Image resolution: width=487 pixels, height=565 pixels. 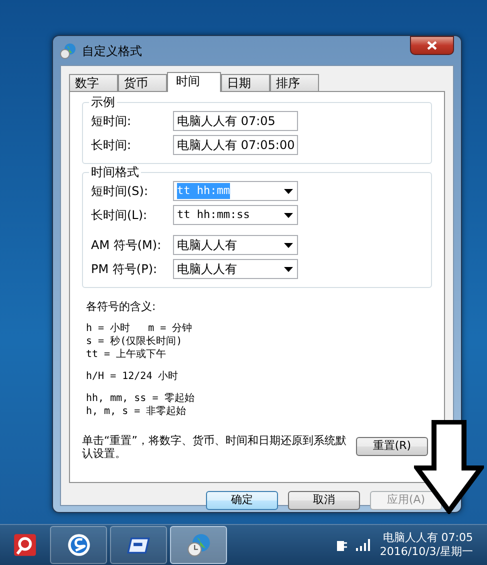 I want to click on group-title: 示例, so click(x=103, y=102).